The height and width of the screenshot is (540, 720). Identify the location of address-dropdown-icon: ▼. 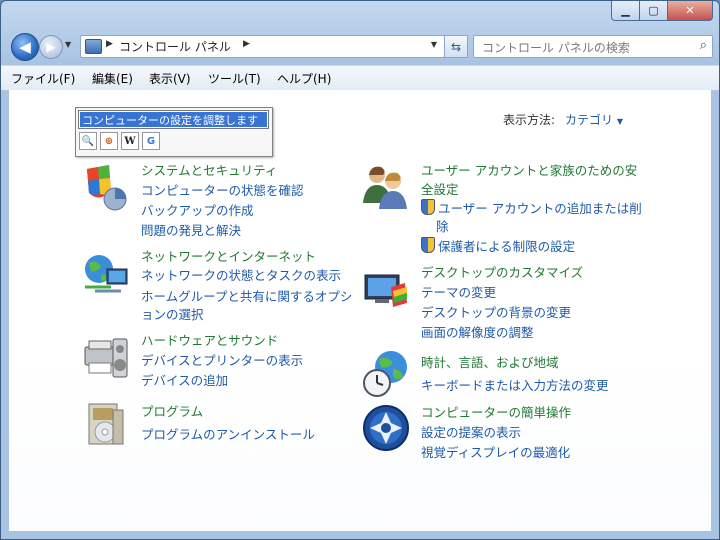
(434, 44).